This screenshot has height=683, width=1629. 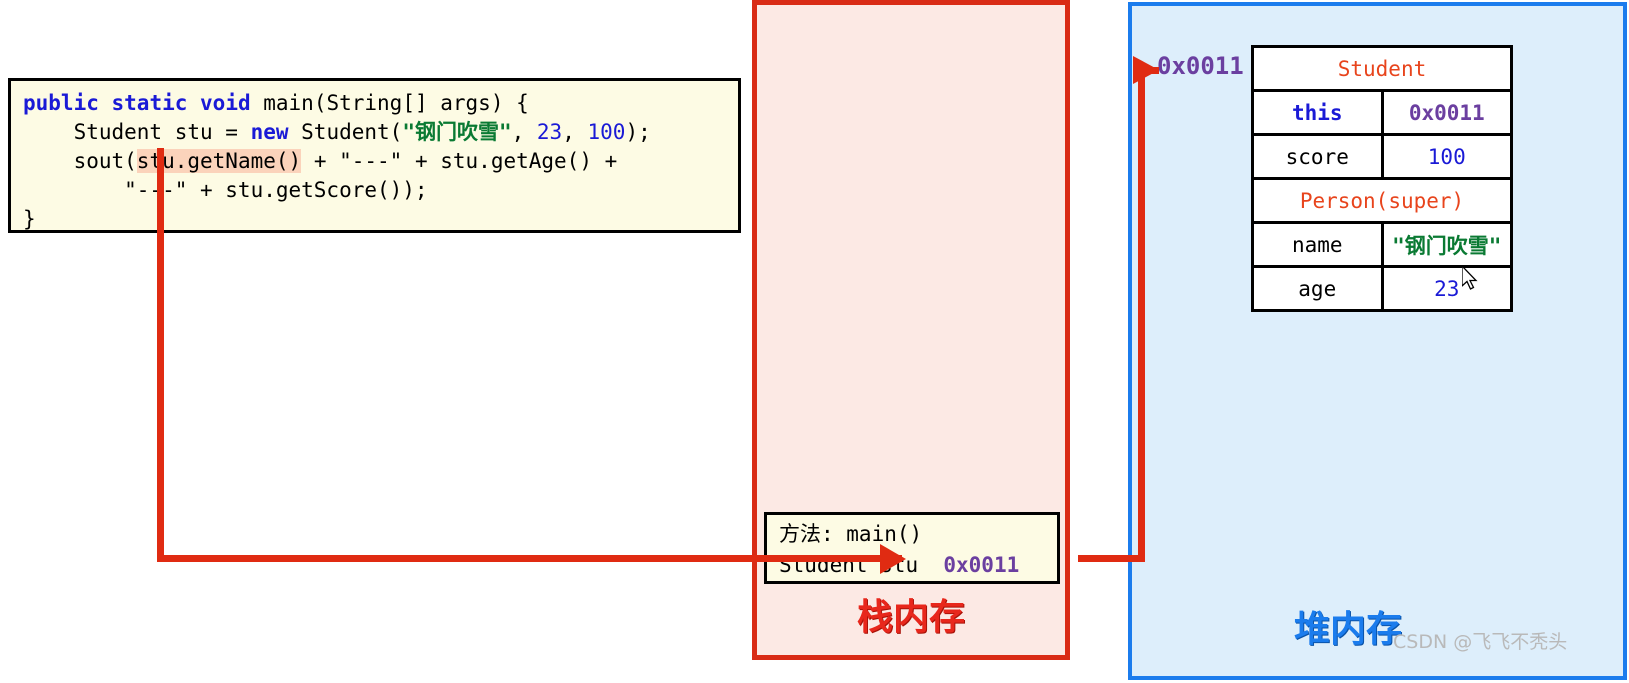 I want to click on object-class-name: Student, so click(x=1382, y=68).